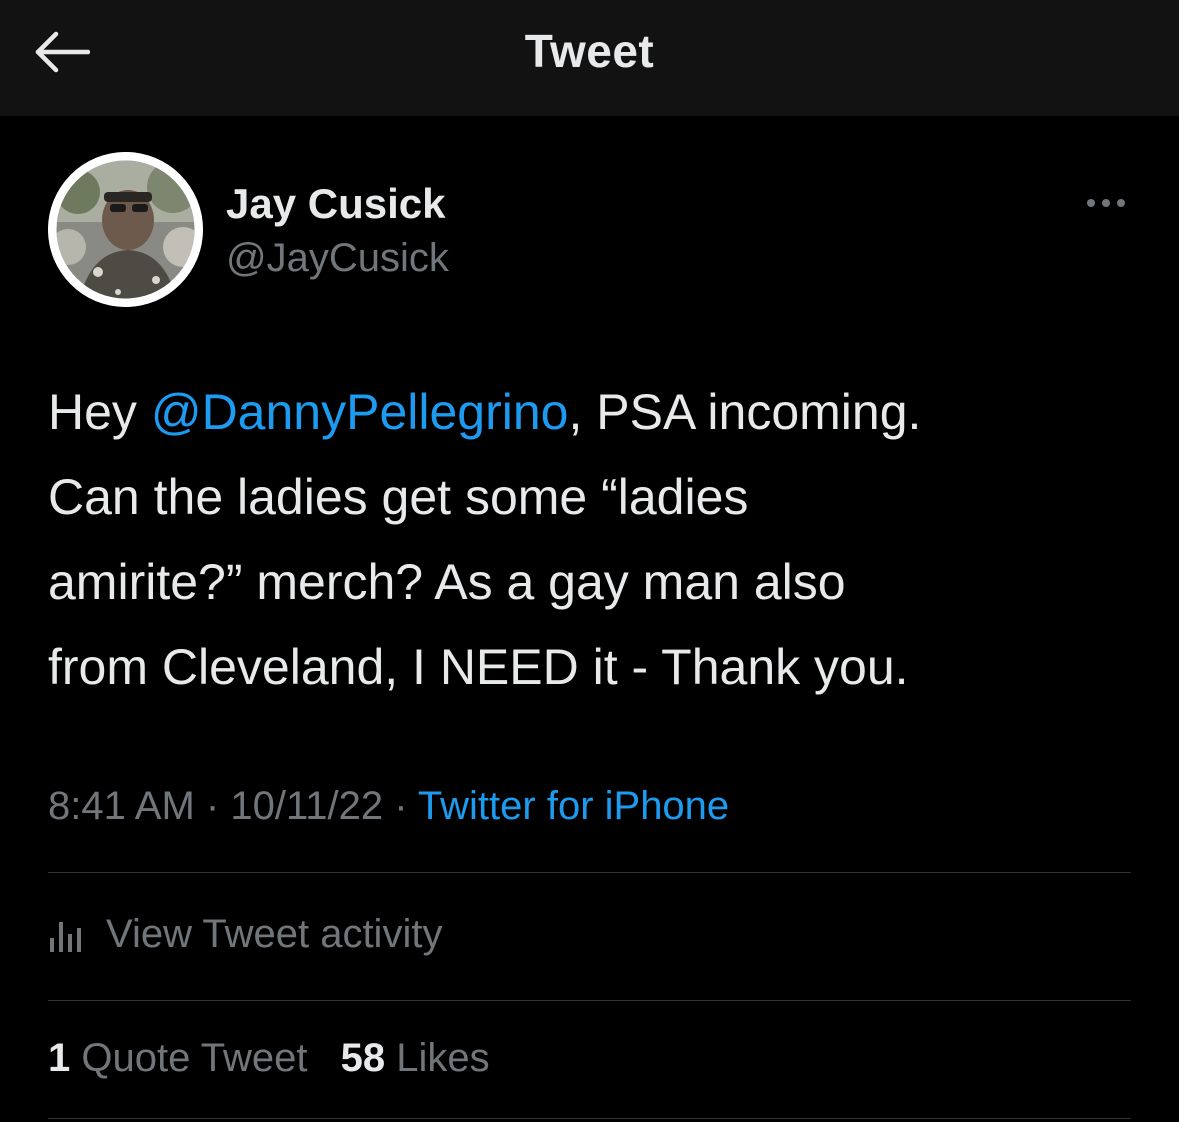 The width and height of the screenshot is (1179, 1122). Describe the element at coordinates (337, 258) in the screenshot. I see `author-handle: @JayCusick` at that location.